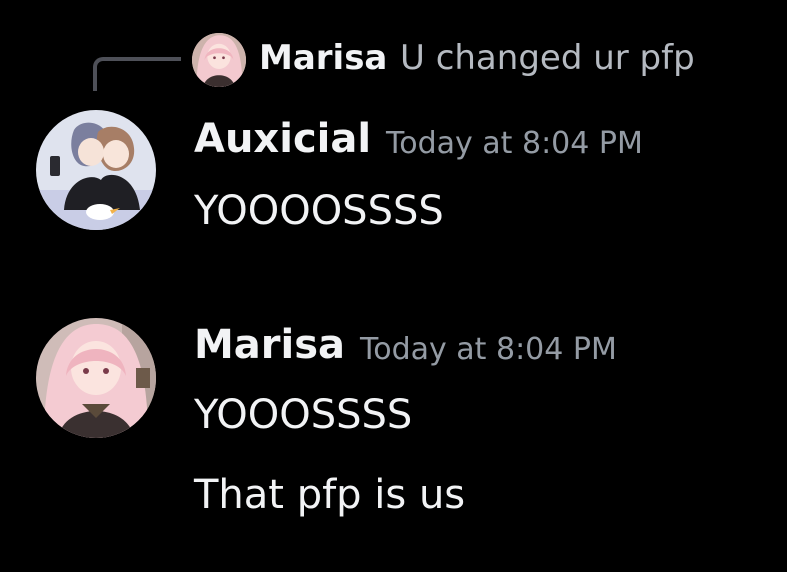 This screenshot has height=572, width=787. I want to click on message-author: Auxicial, so click(282, 139).